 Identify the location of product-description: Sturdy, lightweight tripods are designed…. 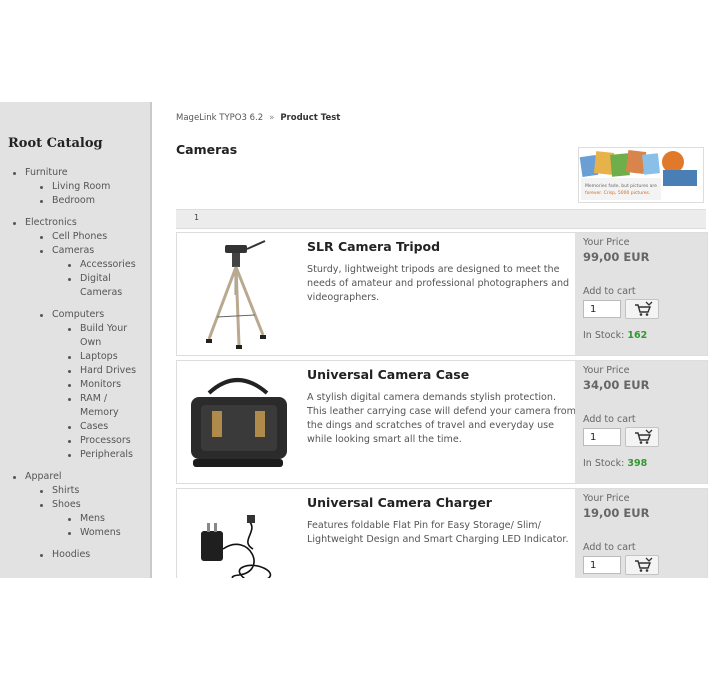
(438, 283).